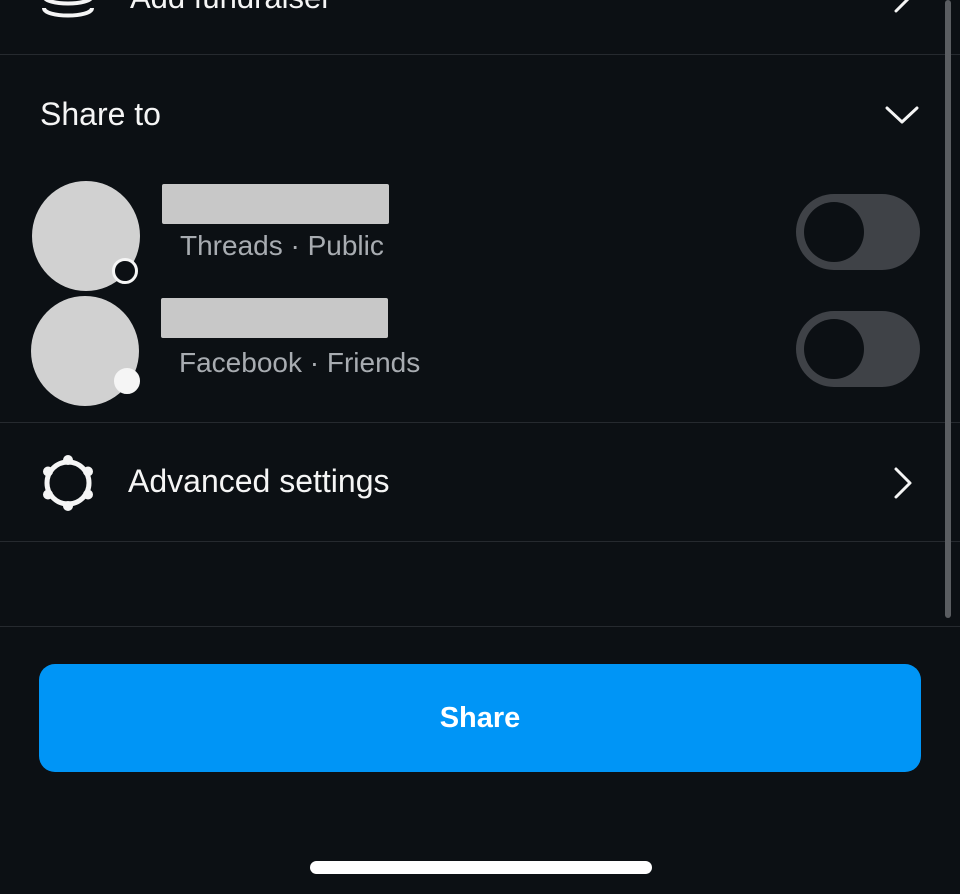 The width and height of the screenshot is (960, 894). What do you see at coordinates (231, 8) in the screenshot?
I see `add-fundraiser-label: Add fundraiser` at bounding box center [231, 8].